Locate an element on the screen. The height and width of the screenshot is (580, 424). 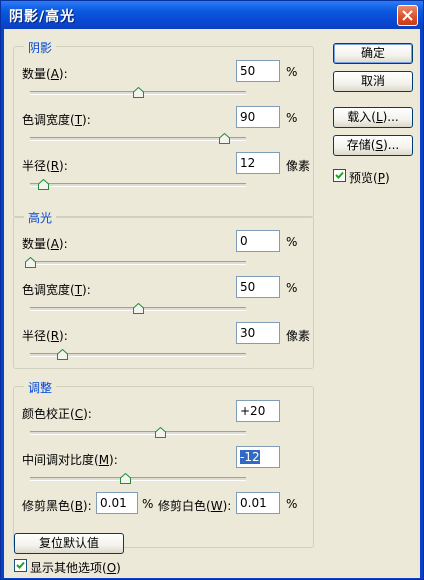
midtone-contrast-label: 中间调对比度(M): is located at coordinates (70, 460).